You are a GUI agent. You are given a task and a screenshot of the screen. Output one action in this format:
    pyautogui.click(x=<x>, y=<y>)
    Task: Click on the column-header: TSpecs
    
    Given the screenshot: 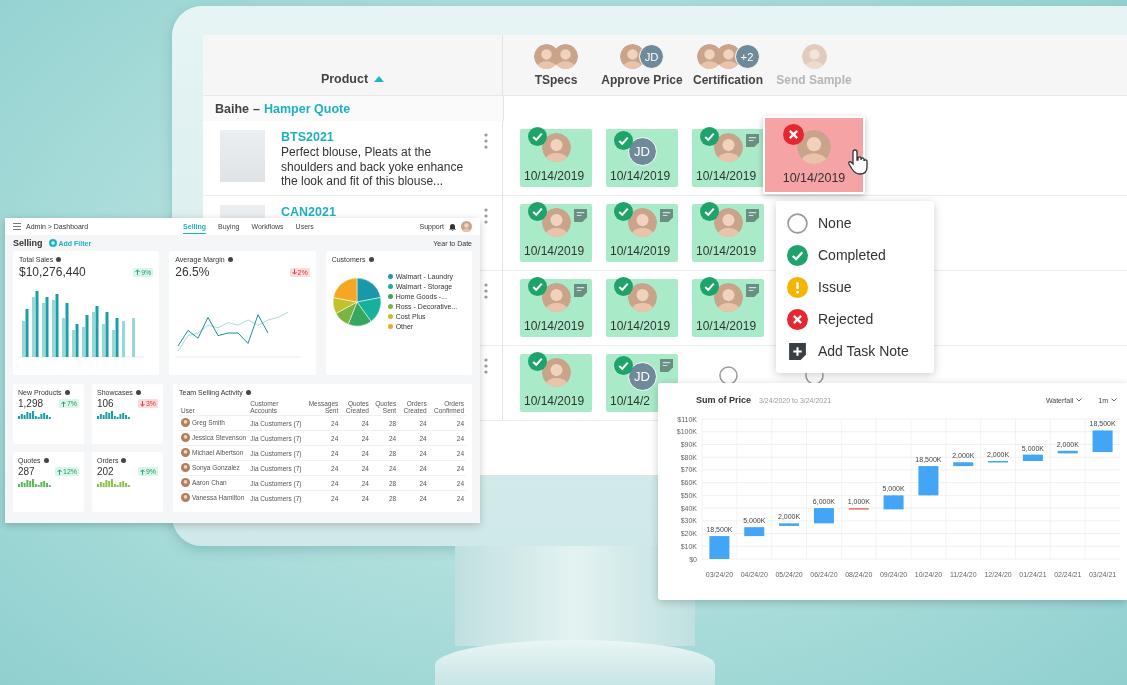 What is the action you would take?
    pyautogui.click(x=556, y=80)
    